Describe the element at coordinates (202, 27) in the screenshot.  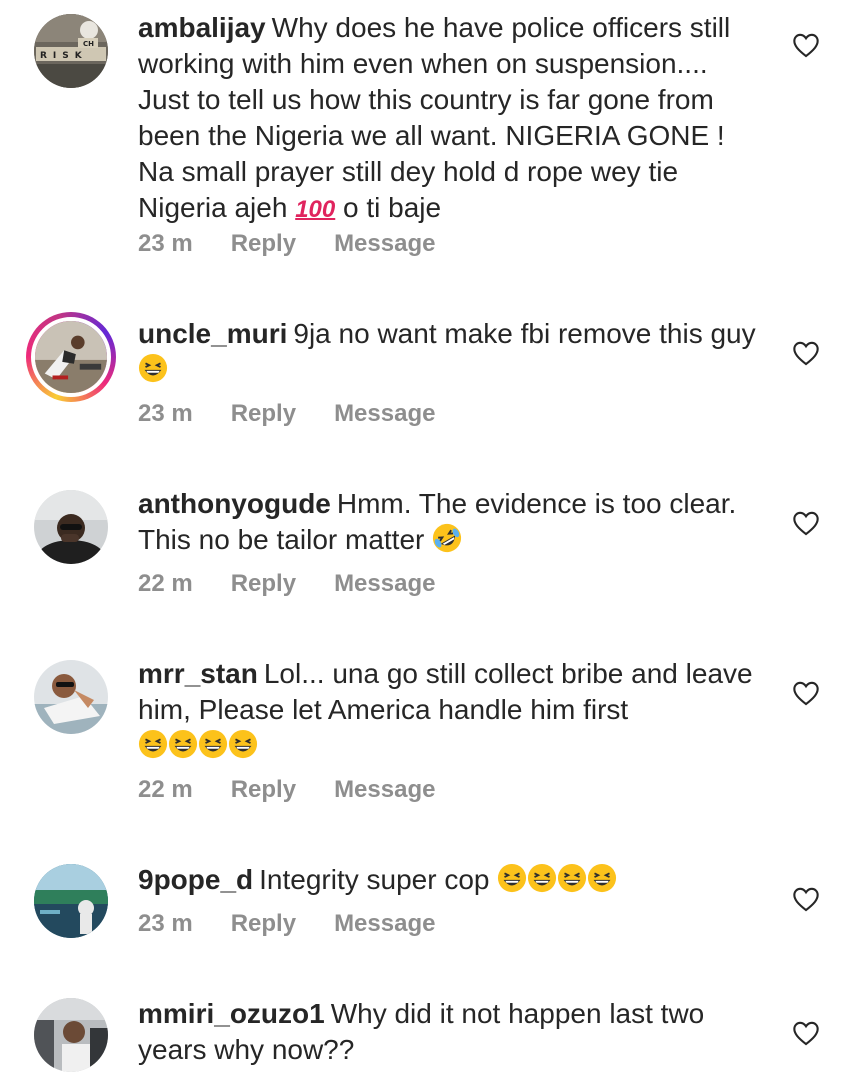
I see `comment-username: ambalijay` at that location.